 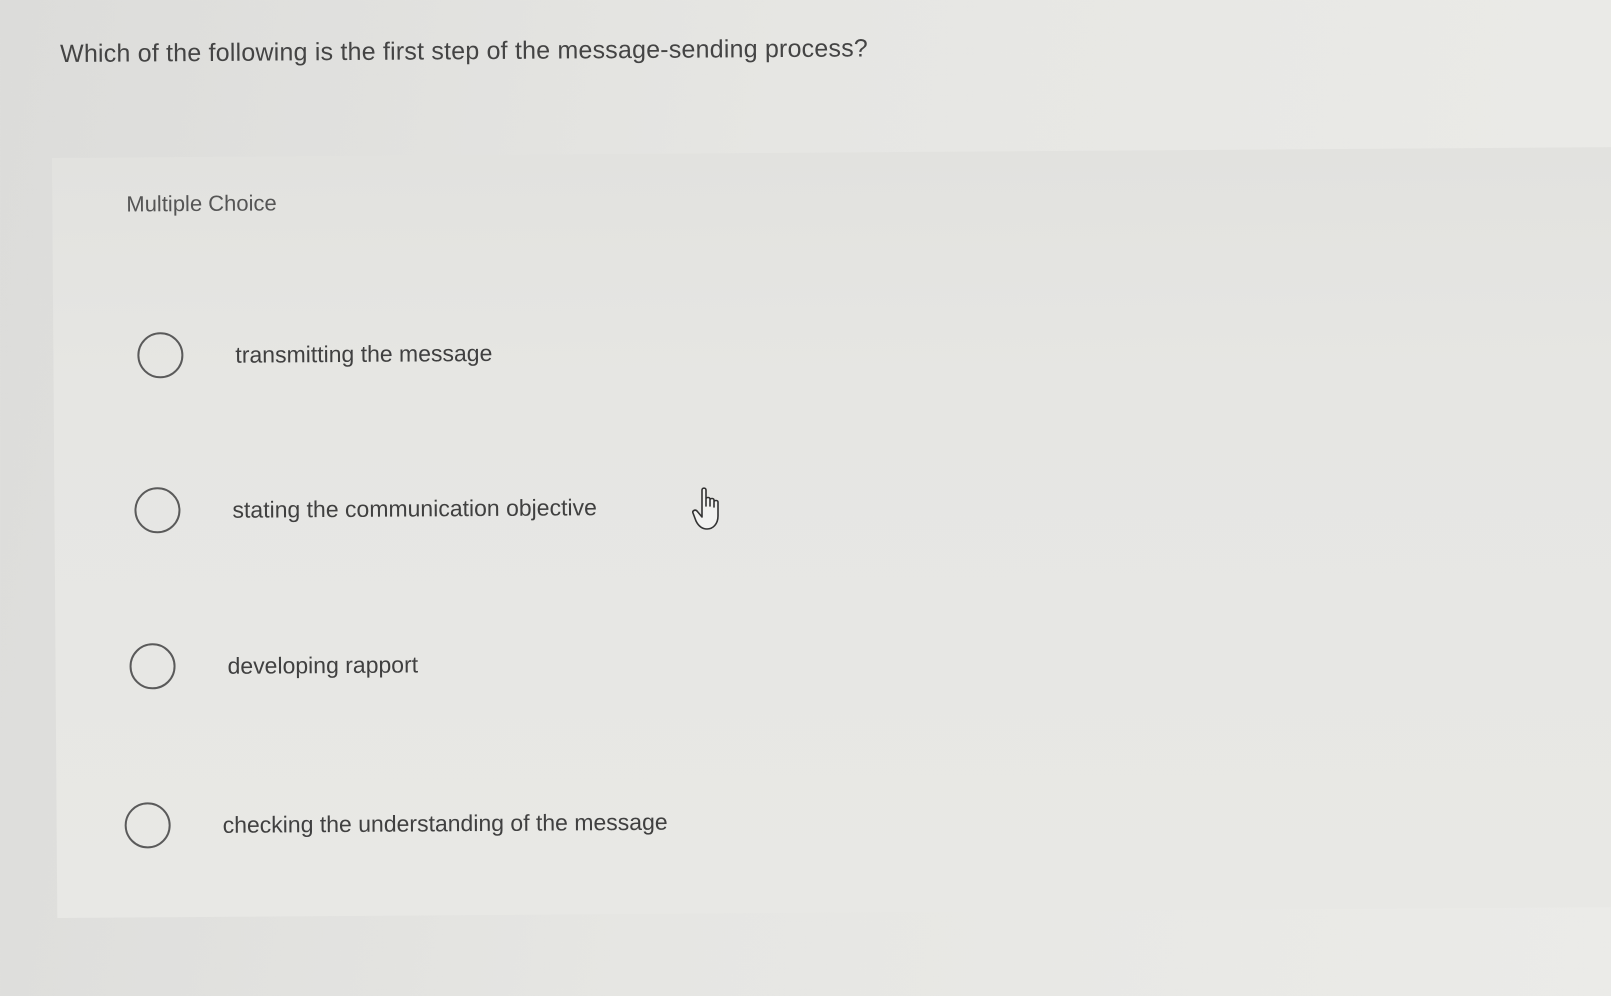 I want to click on answer-option-label: transmitting the message, so click(x=363, y=353).